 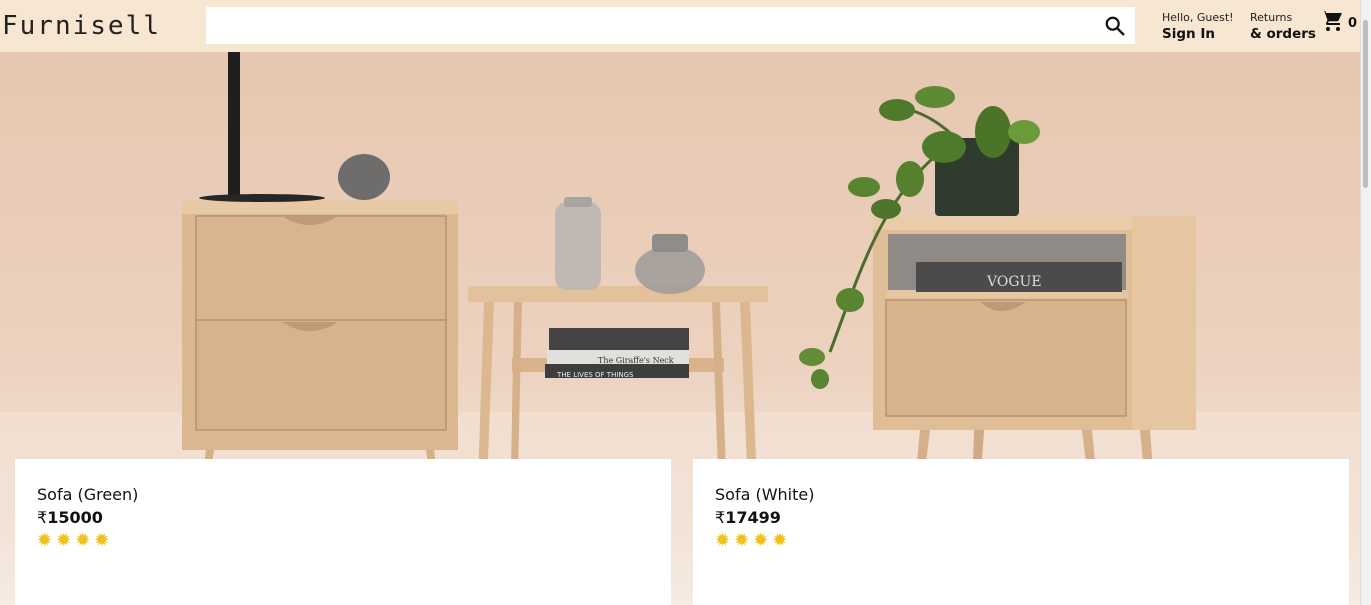 I want to click on cart-button: 0, so click(x=1338, y=23).